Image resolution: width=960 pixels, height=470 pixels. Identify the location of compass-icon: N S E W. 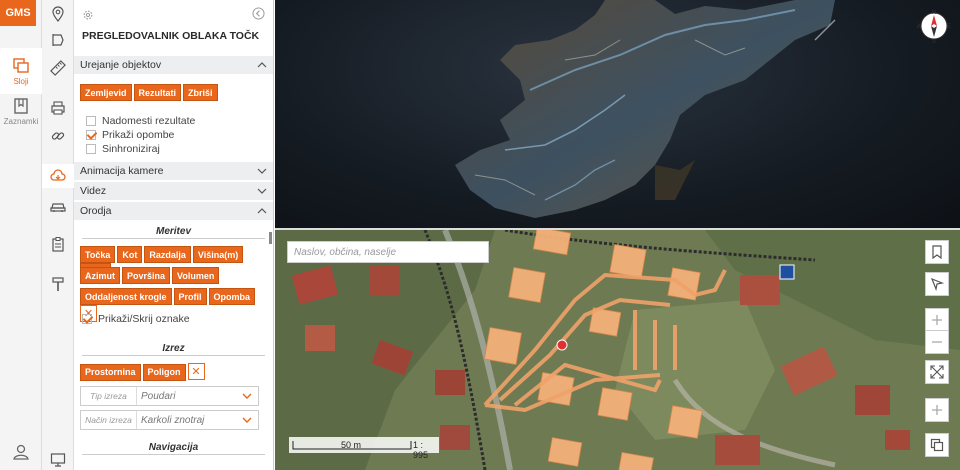
(934, 26).